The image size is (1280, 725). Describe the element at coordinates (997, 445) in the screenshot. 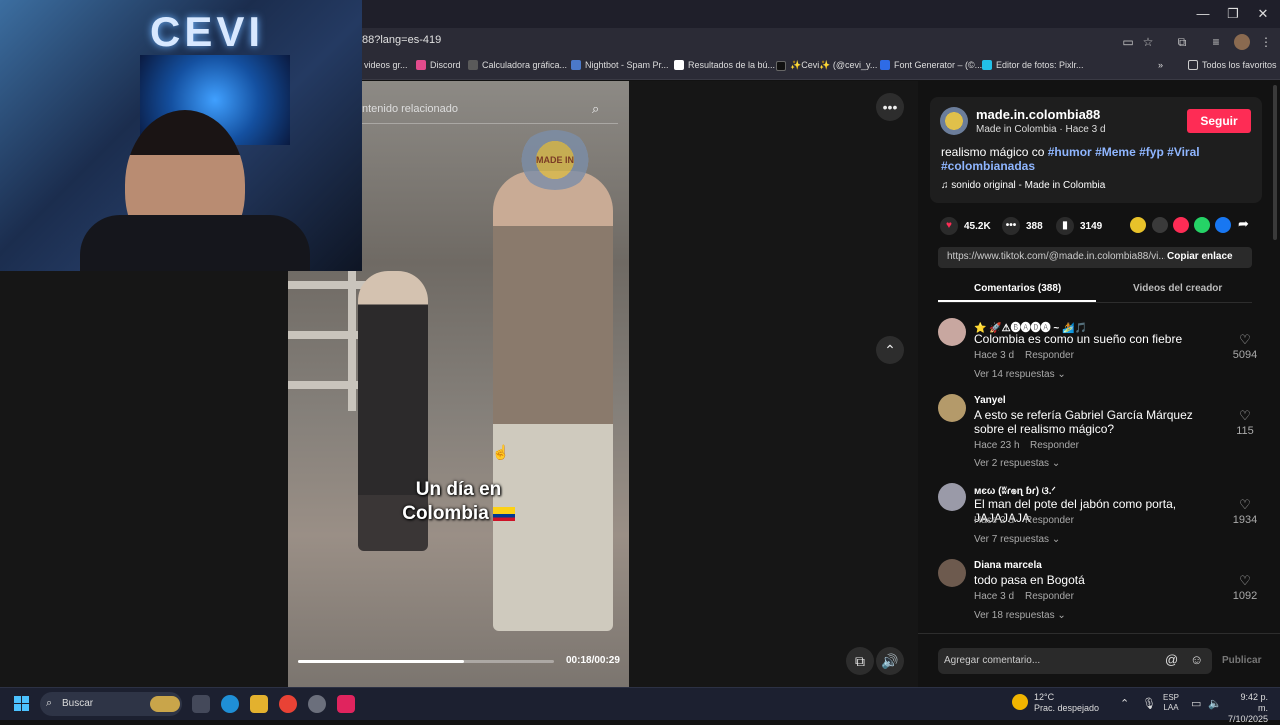

I see `comment-time: Hace 23 h` at that location.